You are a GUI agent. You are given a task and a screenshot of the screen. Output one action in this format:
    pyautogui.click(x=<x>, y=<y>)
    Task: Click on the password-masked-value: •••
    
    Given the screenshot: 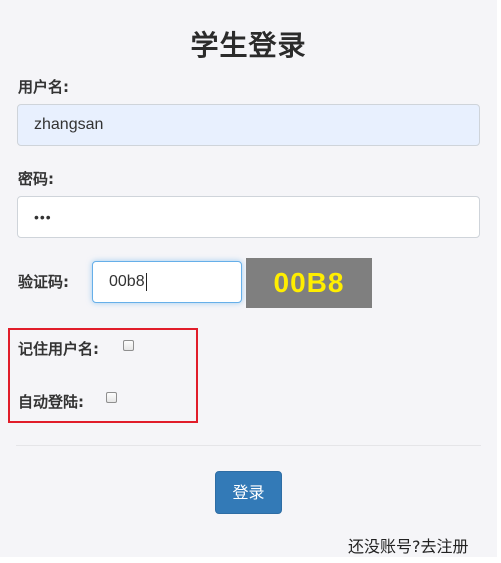 What is the action you would take?
    pyautogui.click(x=43, y=217)
    